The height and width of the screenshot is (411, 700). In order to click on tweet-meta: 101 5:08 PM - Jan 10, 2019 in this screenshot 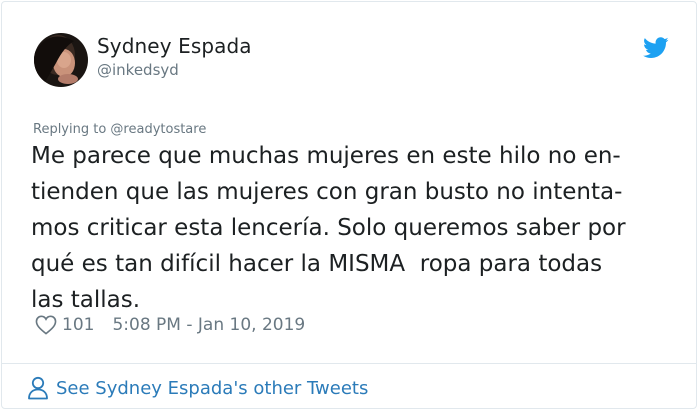, I will do `click(170, 325)`.